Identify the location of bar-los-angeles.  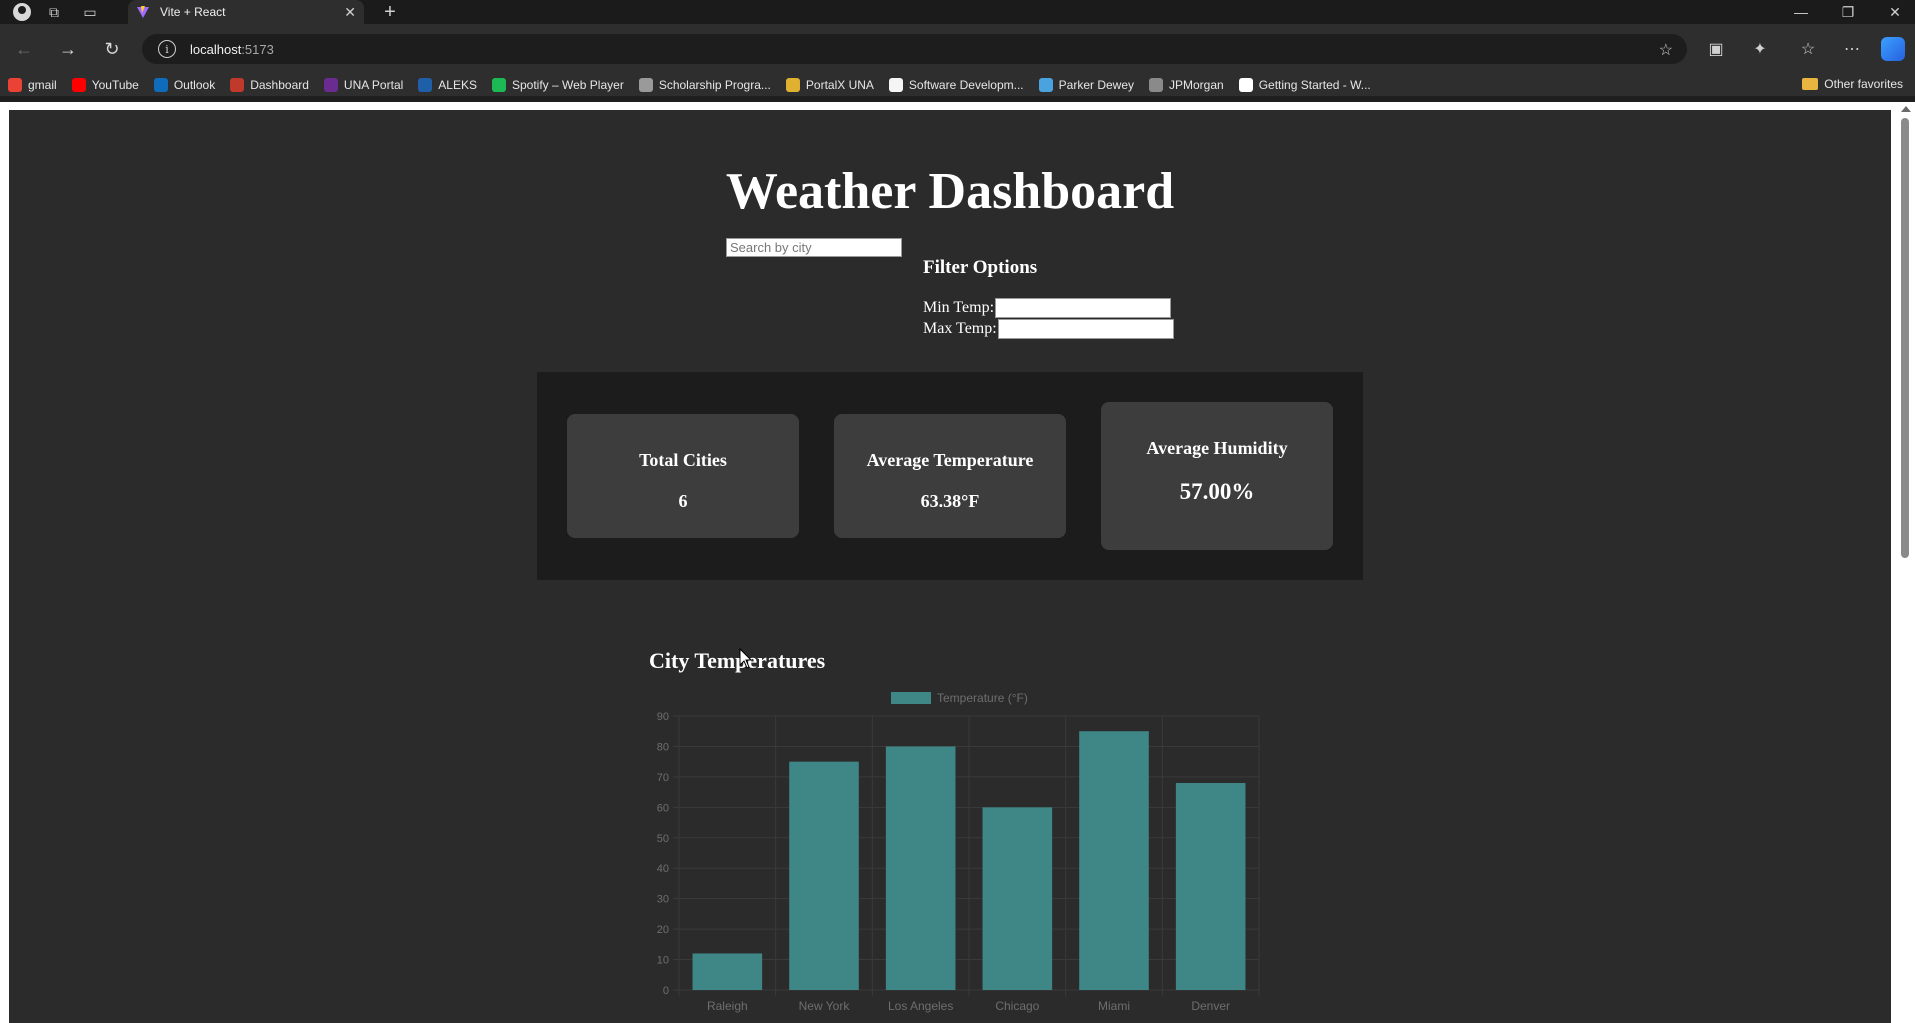
(920, 868).